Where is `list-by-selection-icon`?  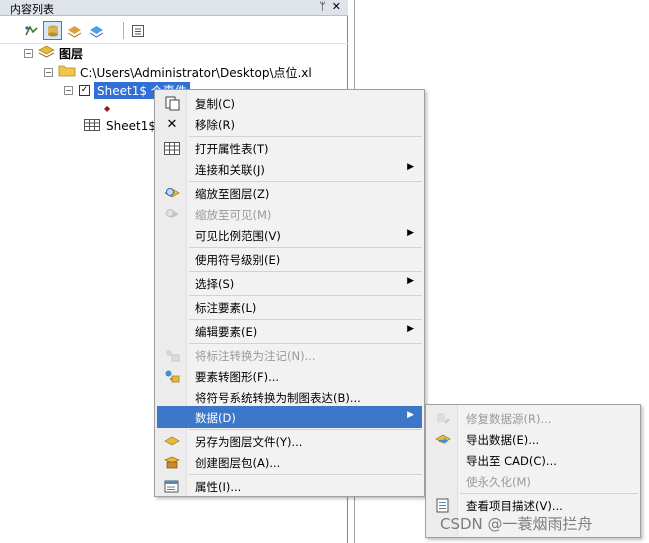 list-by-selection-icon is located at coordinates (96, 30).